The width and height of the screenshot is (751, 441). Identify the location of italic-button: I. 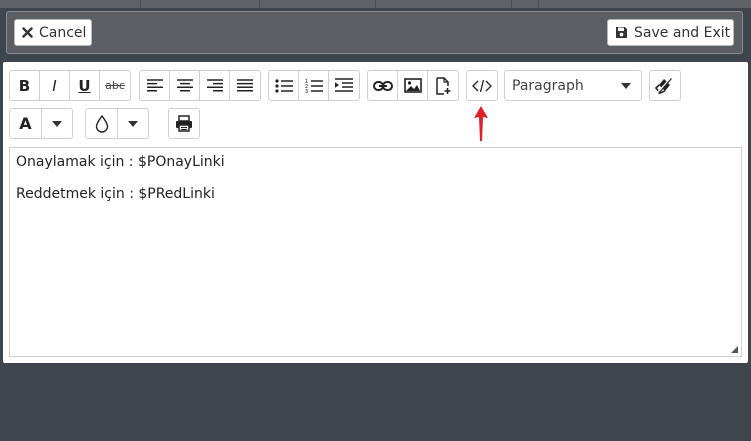
(55, 85).